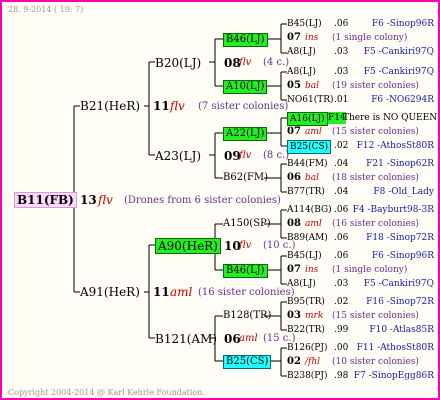  Describe the element at coordinates (395, 146) in the screenshot. I see `leaf-origin: F12 -AthosSt80R` at that location.